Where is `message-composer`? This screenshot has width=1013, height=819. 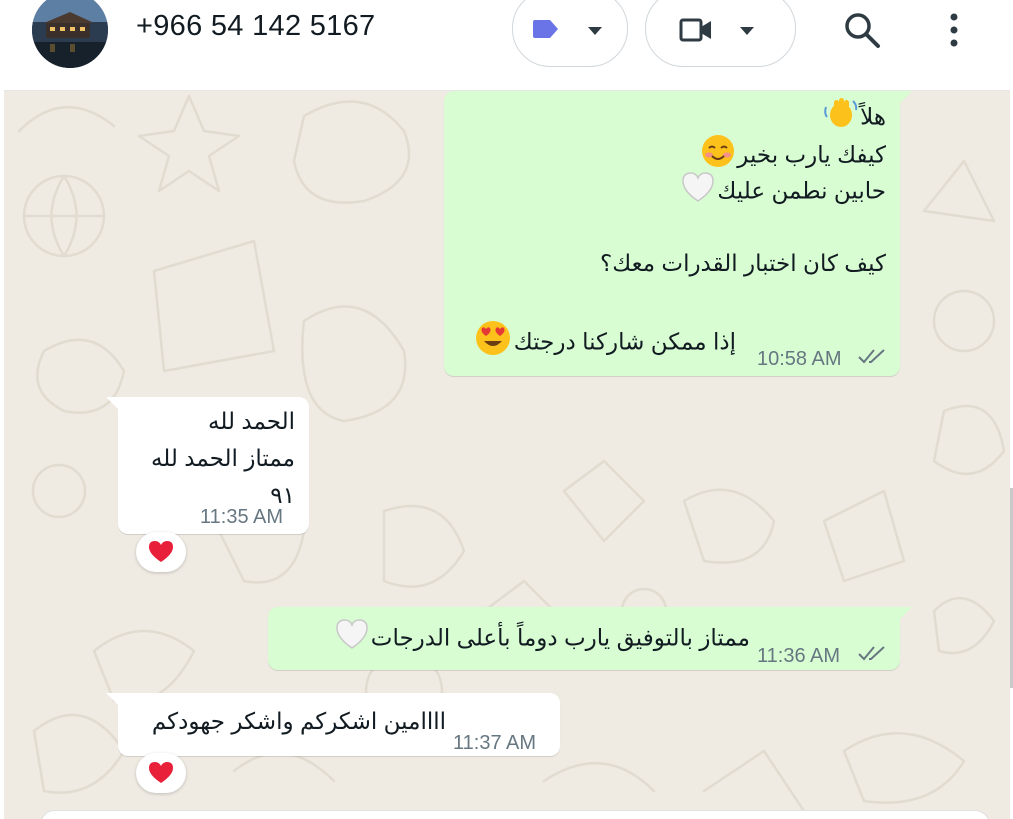
message-composer is located at coordinates (515, 814).